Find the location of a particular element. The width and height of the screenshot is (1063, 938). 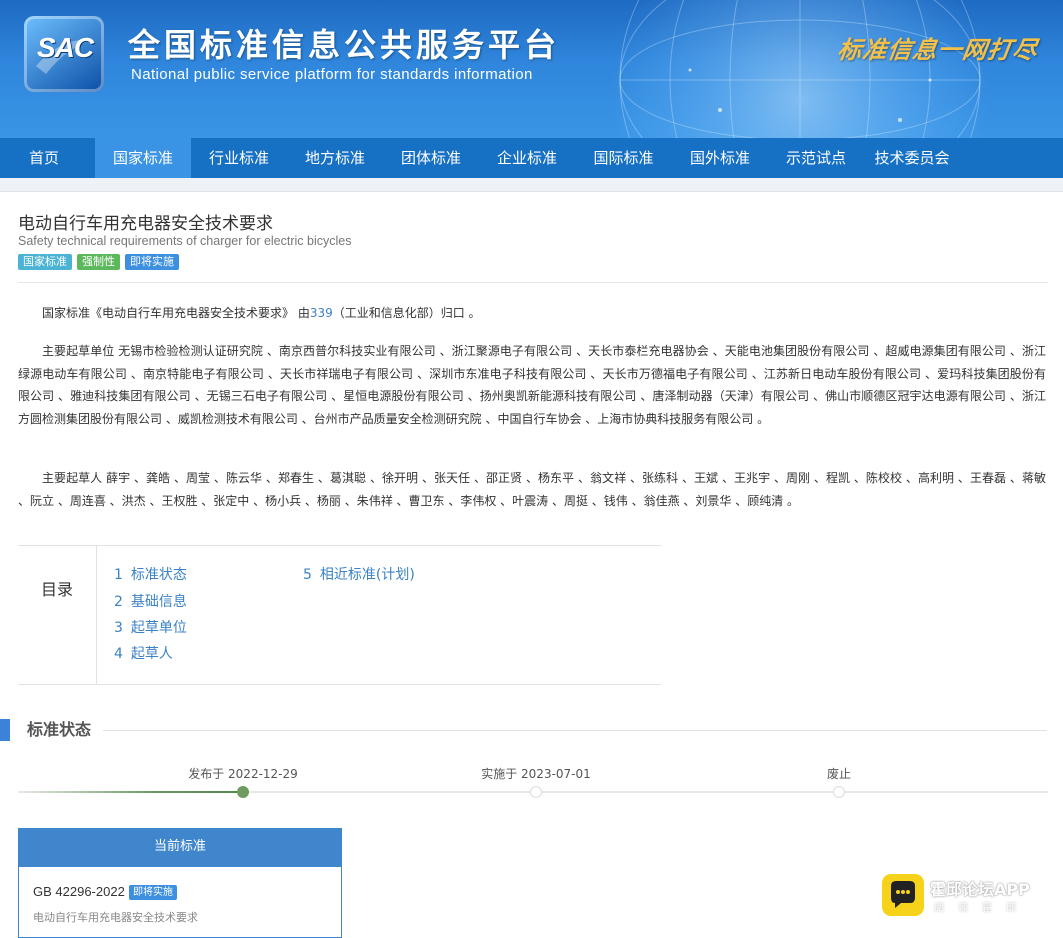

toc-label-text: 起草单位 is located at coordinates (158, 628).